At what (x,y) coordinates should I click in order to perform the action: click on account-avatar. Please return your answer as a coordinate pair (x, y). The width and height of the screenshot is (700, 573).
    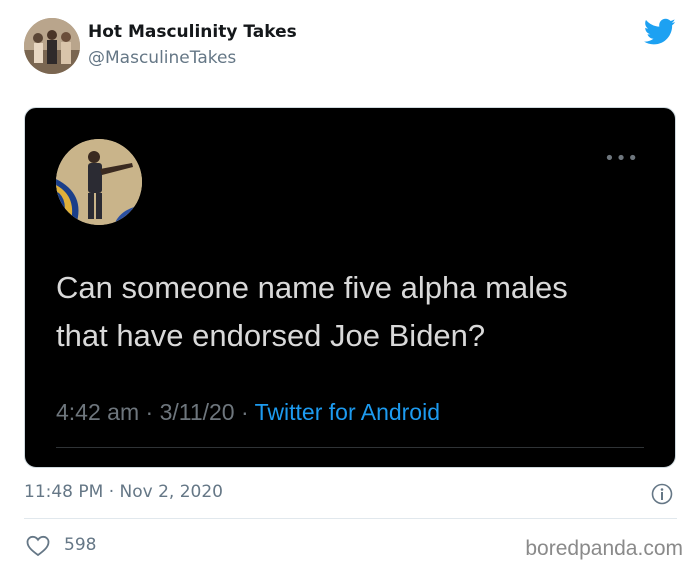
    Looking at the image, I should click on (52, 46).